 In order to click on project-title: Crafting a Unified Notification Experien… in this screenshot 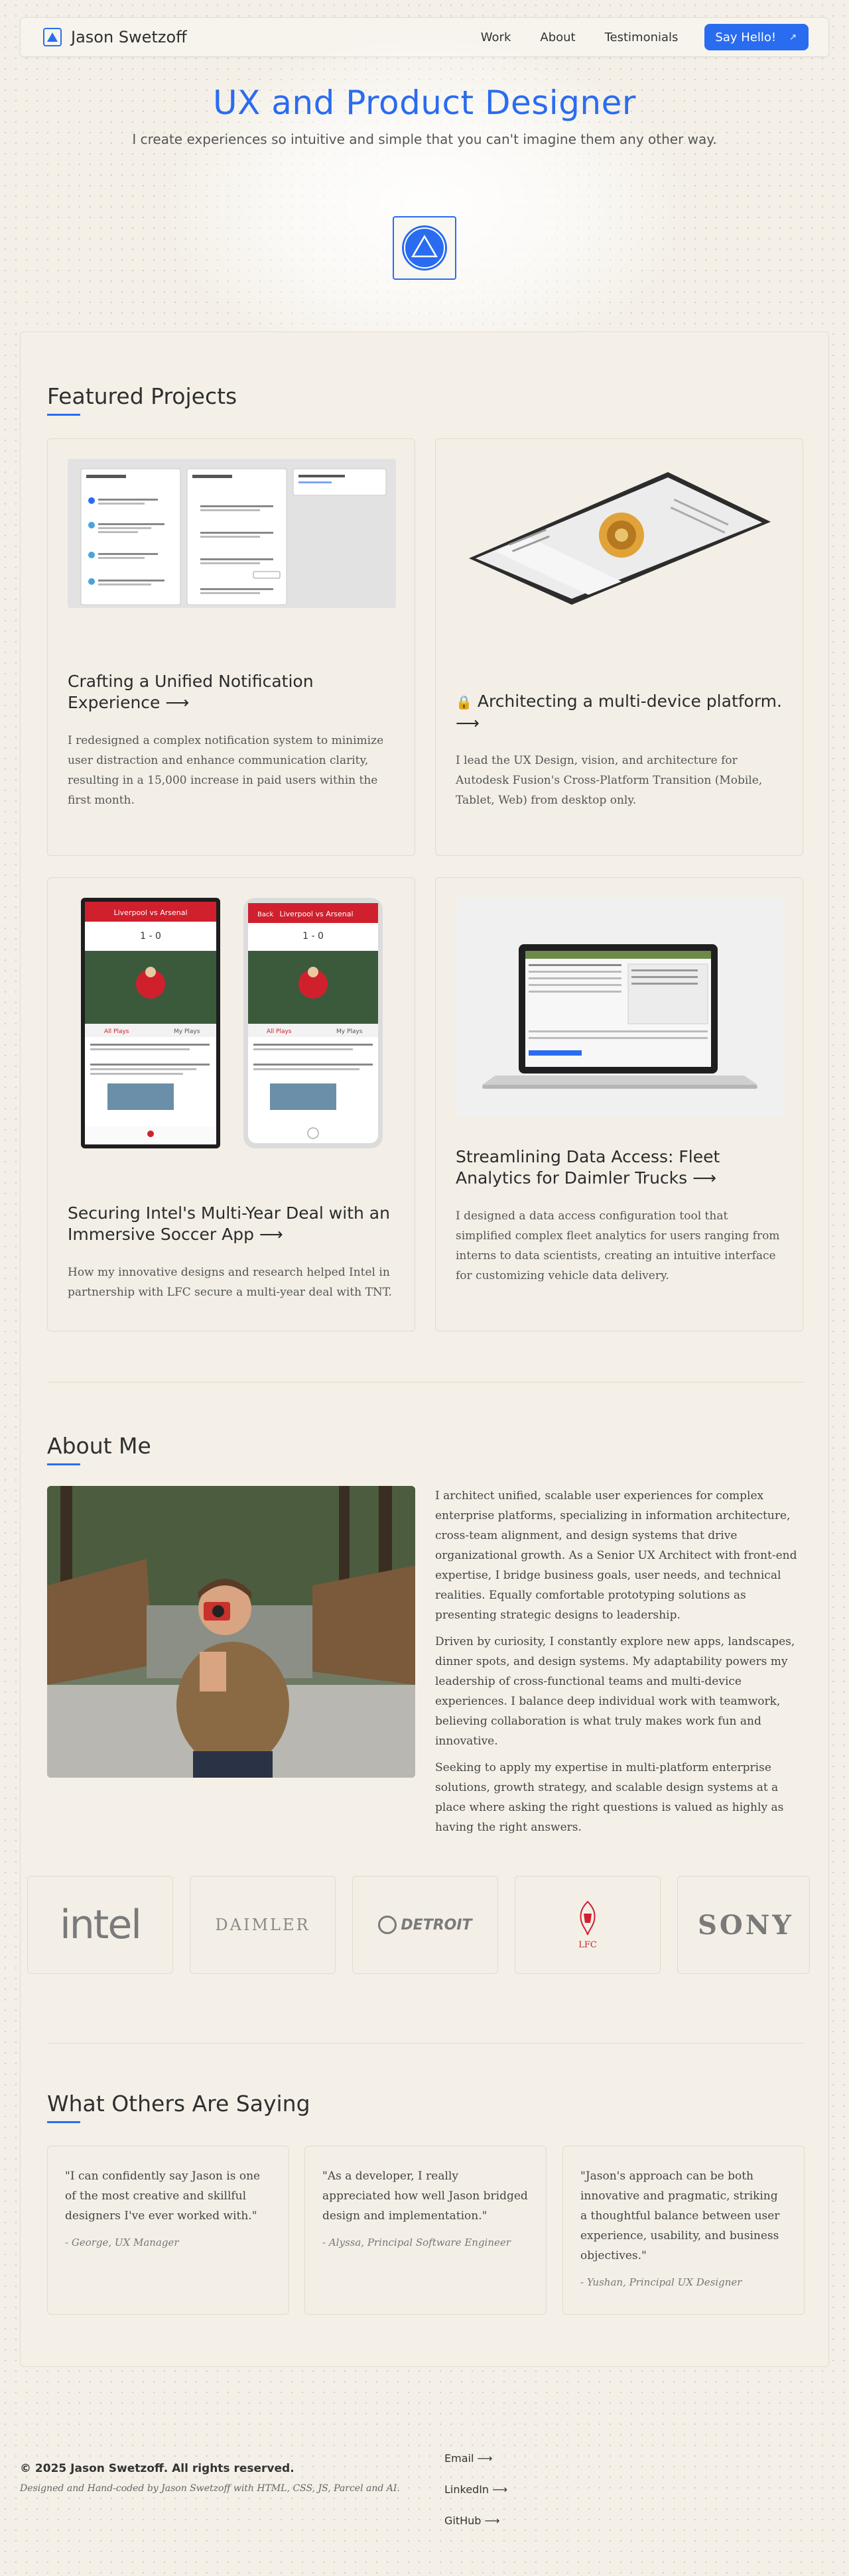, I will do `click(232, 692)`.